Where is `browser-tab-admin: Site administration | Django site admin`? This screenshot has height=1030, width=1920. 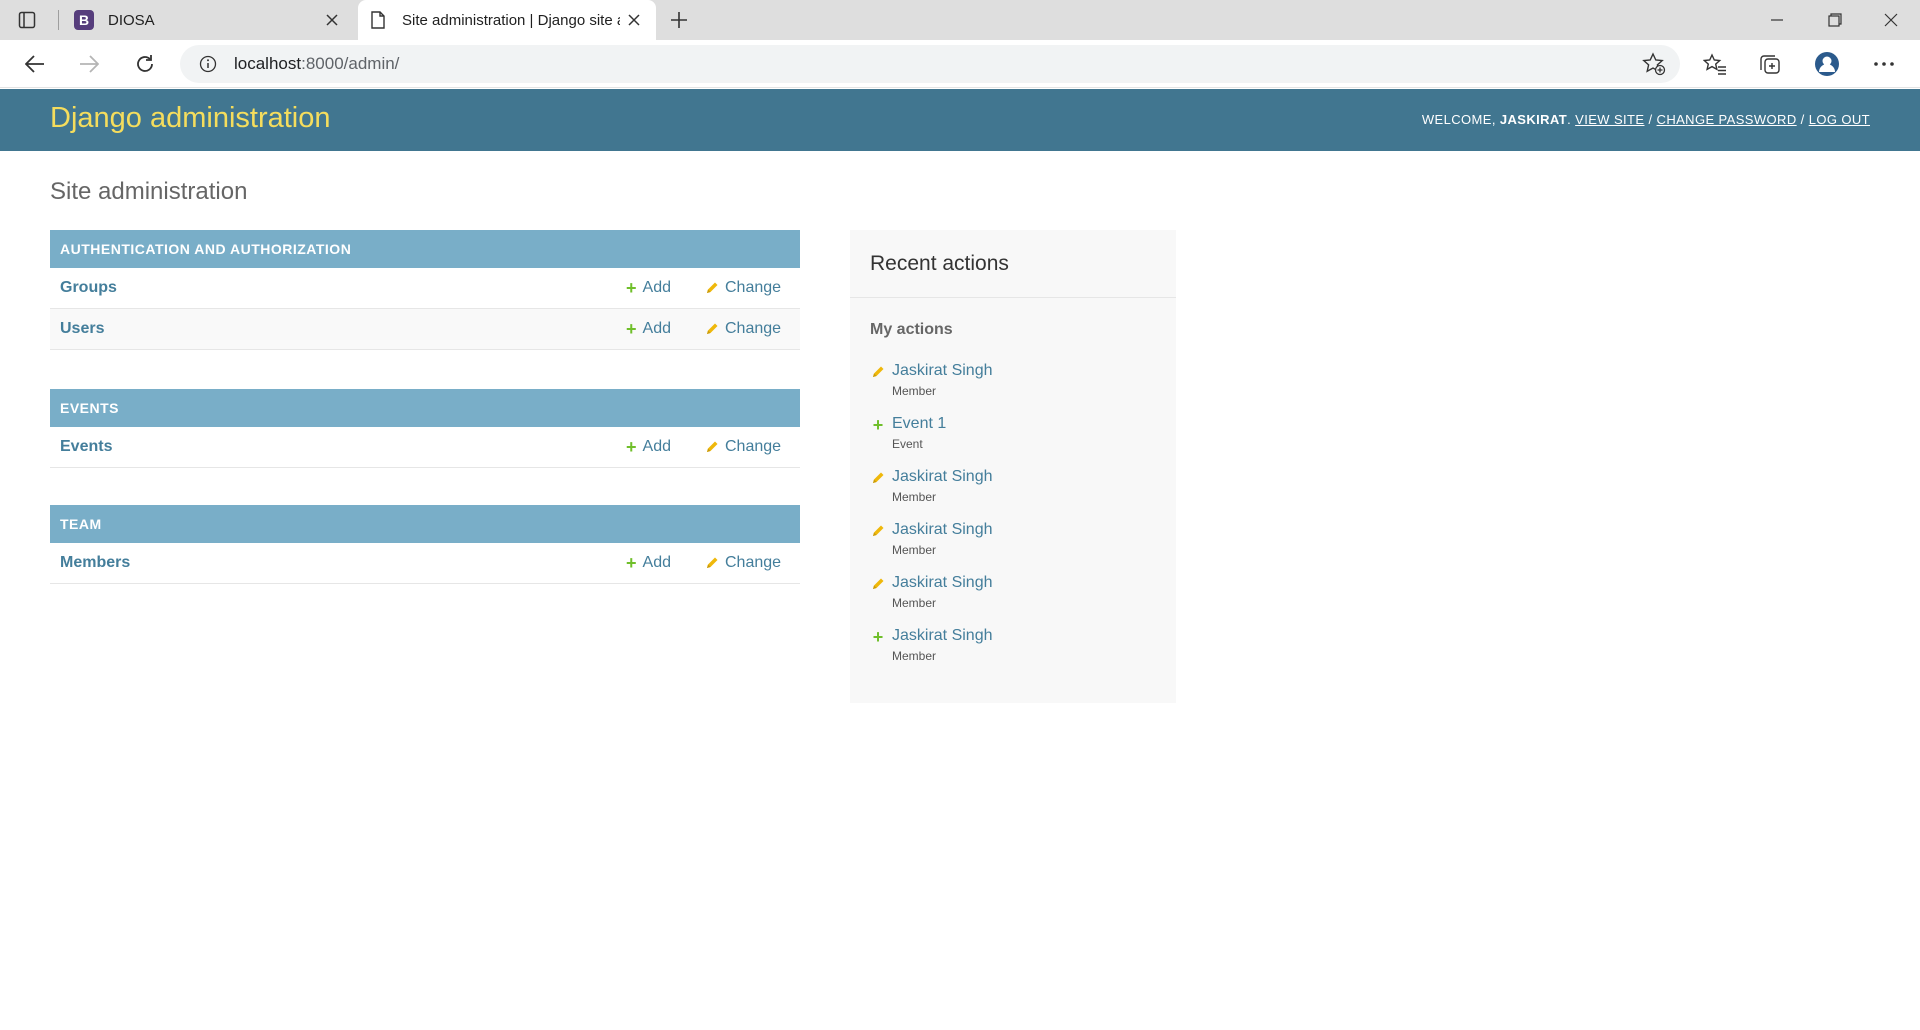 browser-tab-admin: Site administration | Django site admin is located at coordinates (507, 20).